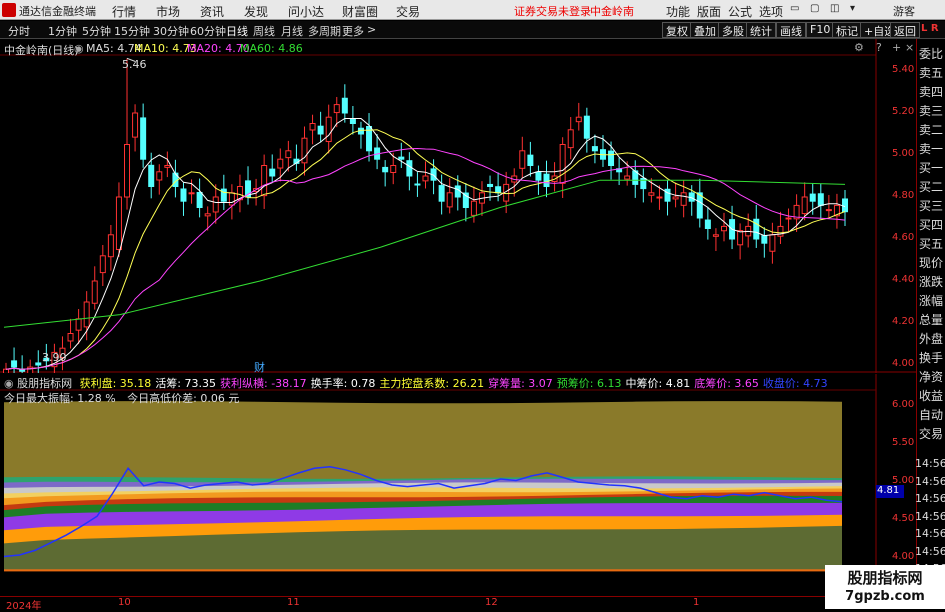  What do you see at coordinates (705, 30) in the screenshot?
I see `overlay-button: 叠加` at bounding box center [705, 30].